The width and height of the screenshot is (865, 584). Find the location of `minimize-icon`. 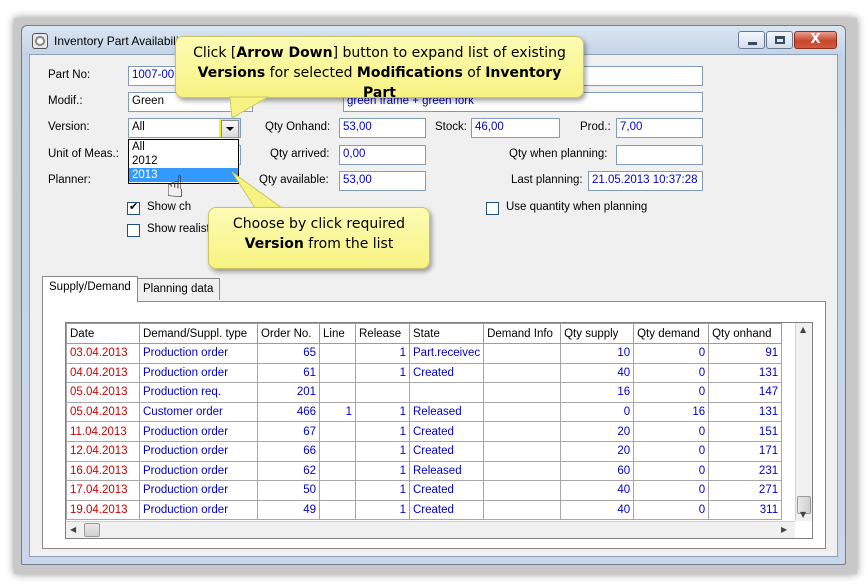

minimize-icon is located at coordinates (752, 43).